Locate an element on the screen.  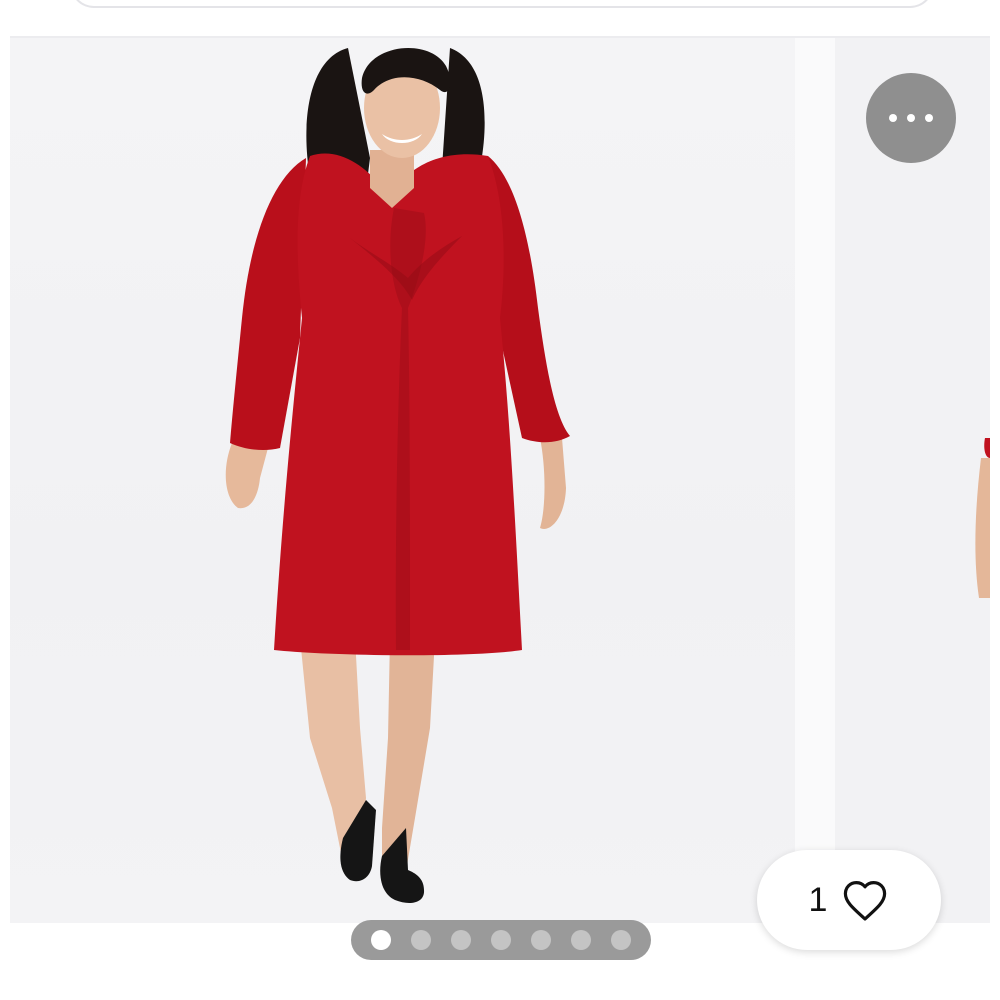
image-pager is located at coordinates (501, 940).